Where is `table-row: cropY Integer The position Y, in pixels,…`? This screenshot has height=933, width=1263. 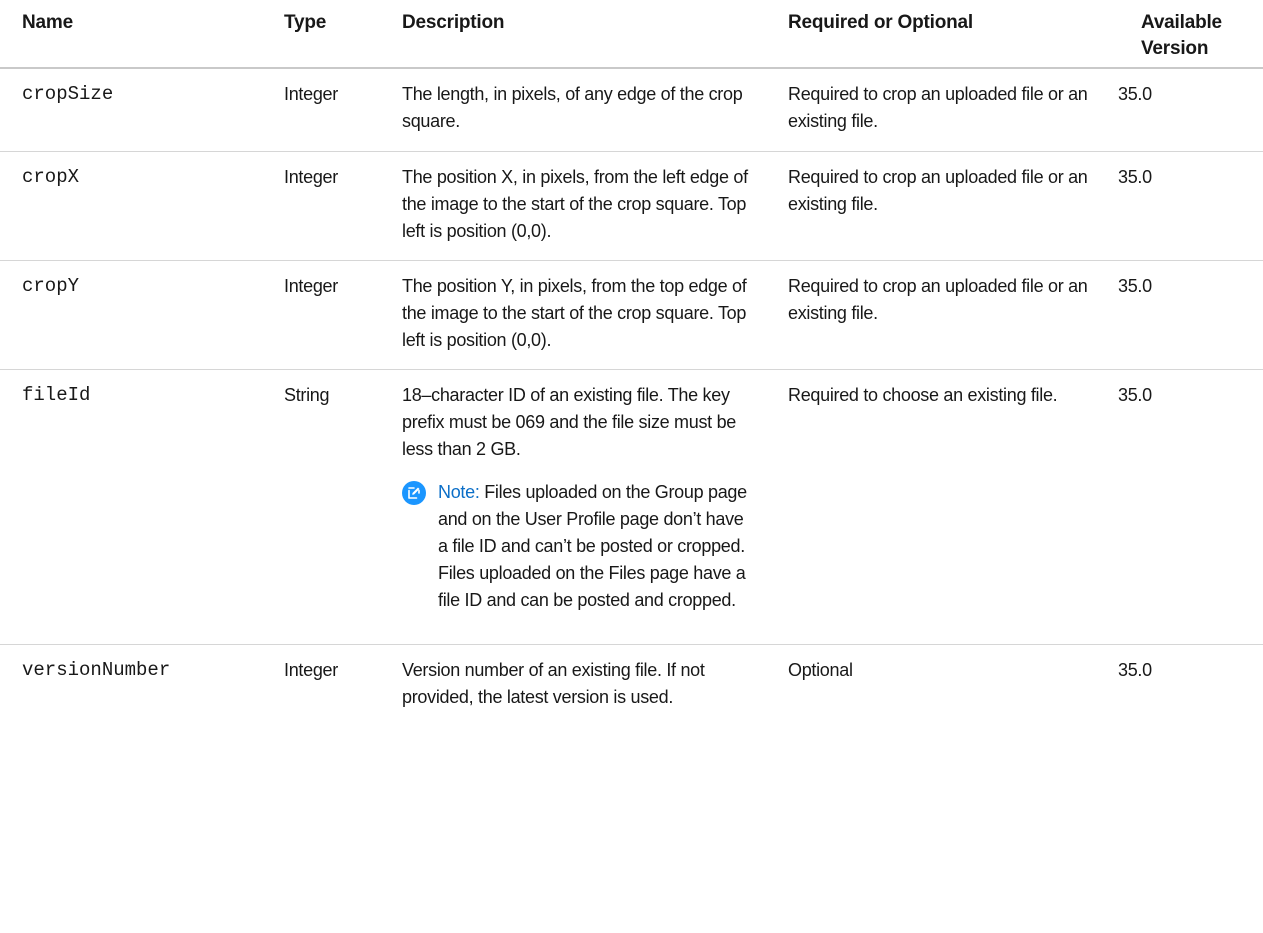
table-row: cropY Integer The position Y, in pixels,… is located at coordinates (631, 315).